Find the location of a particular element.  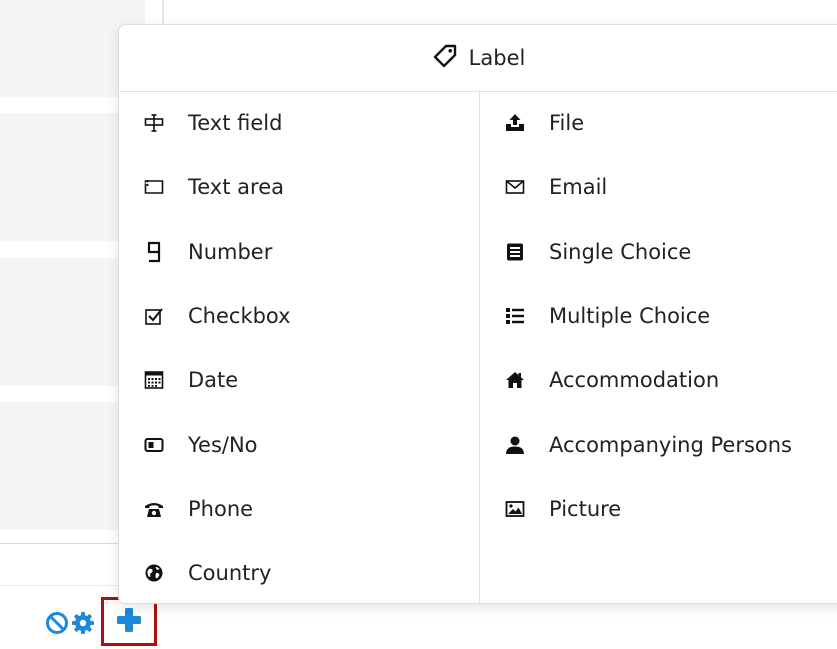

menu-item-label: Single Choice is located at coordinates (620, 251).